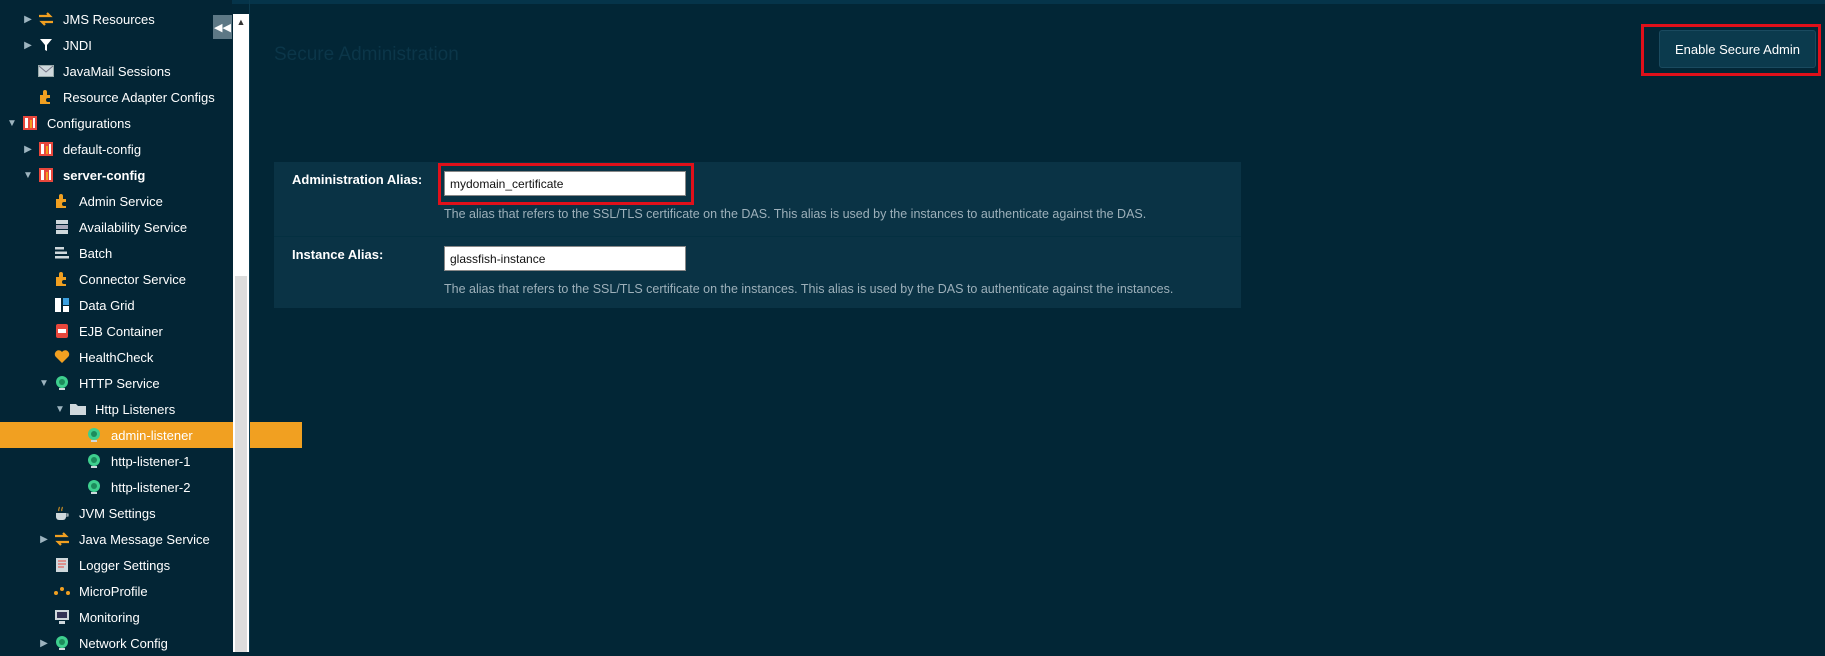 The height and width of the screenshot is (656, 1825). I want to click on sidebar-item-java-message-service: ▶ Java Message Service, so click(135, 539).